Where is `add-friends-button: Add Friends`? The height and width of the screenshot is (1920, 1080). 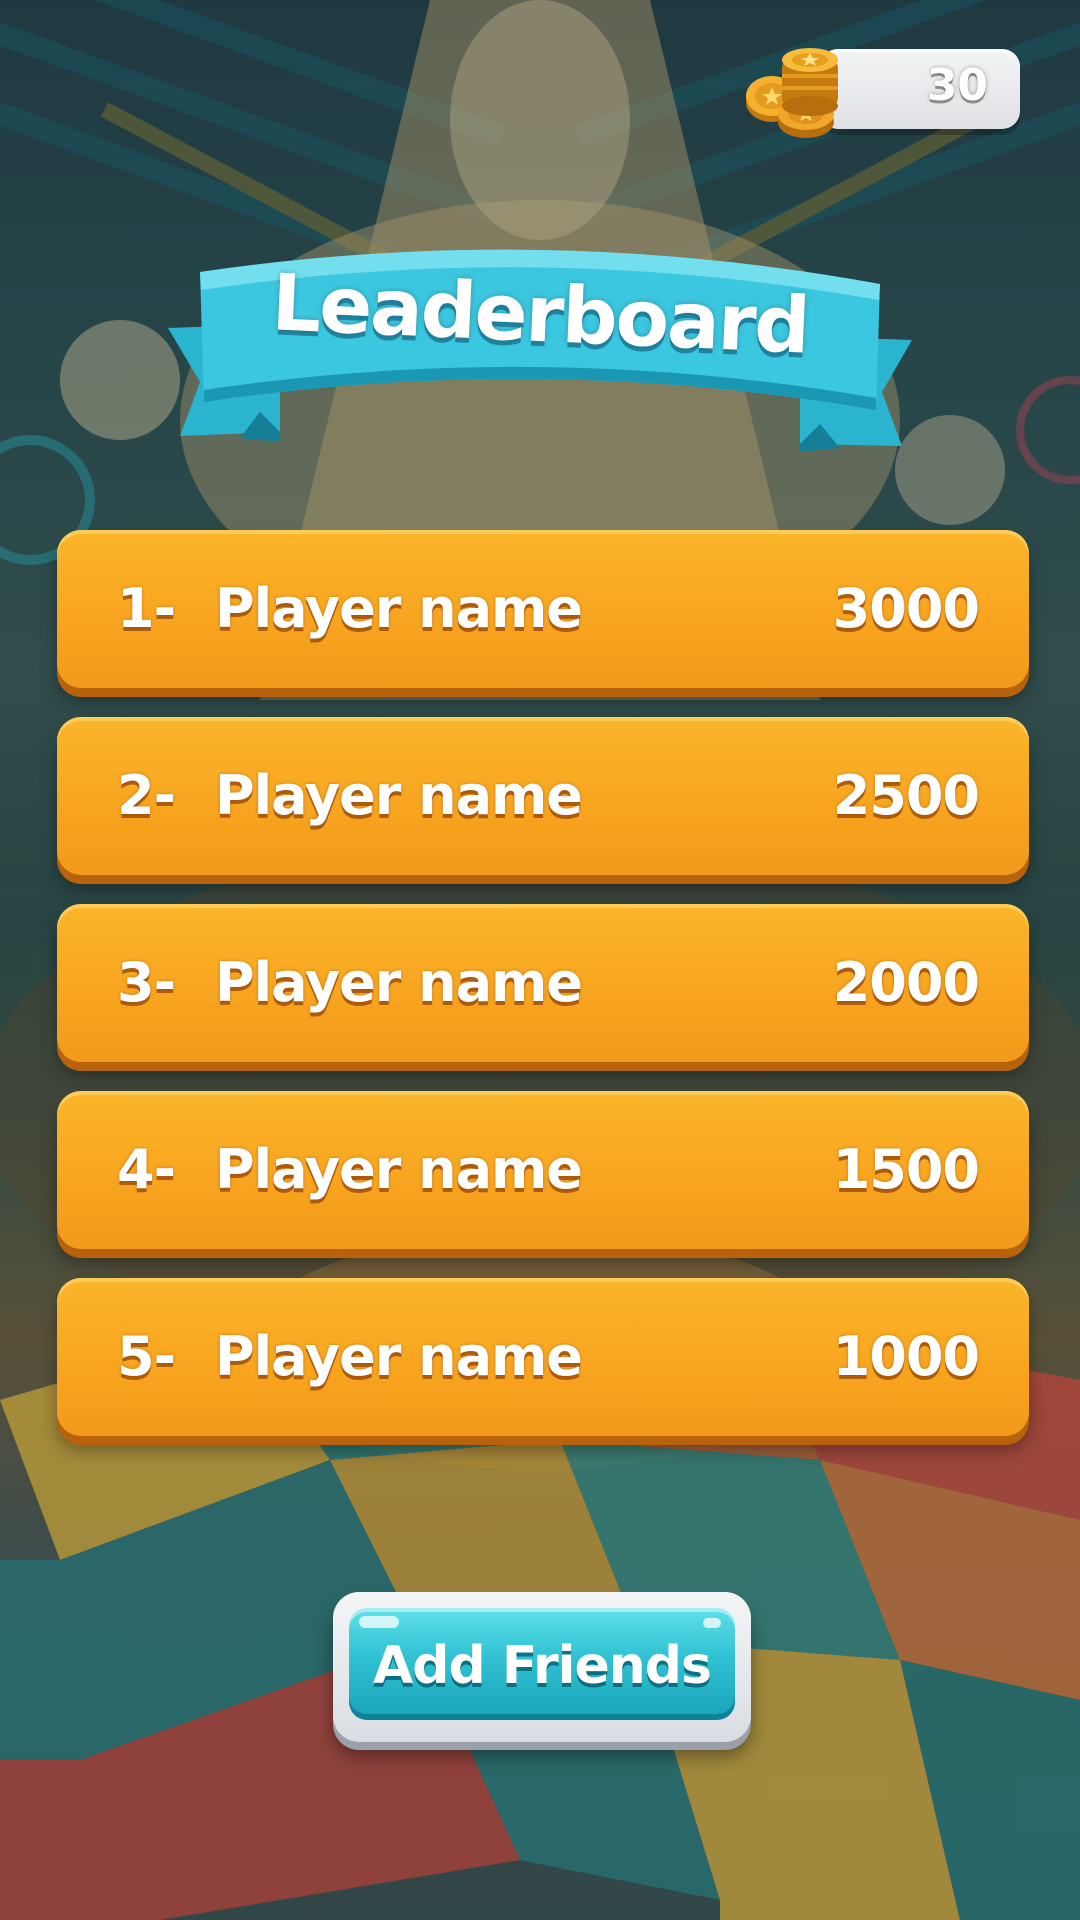 add-friends-button: Add Friends is located at coordinates (542, 1667).